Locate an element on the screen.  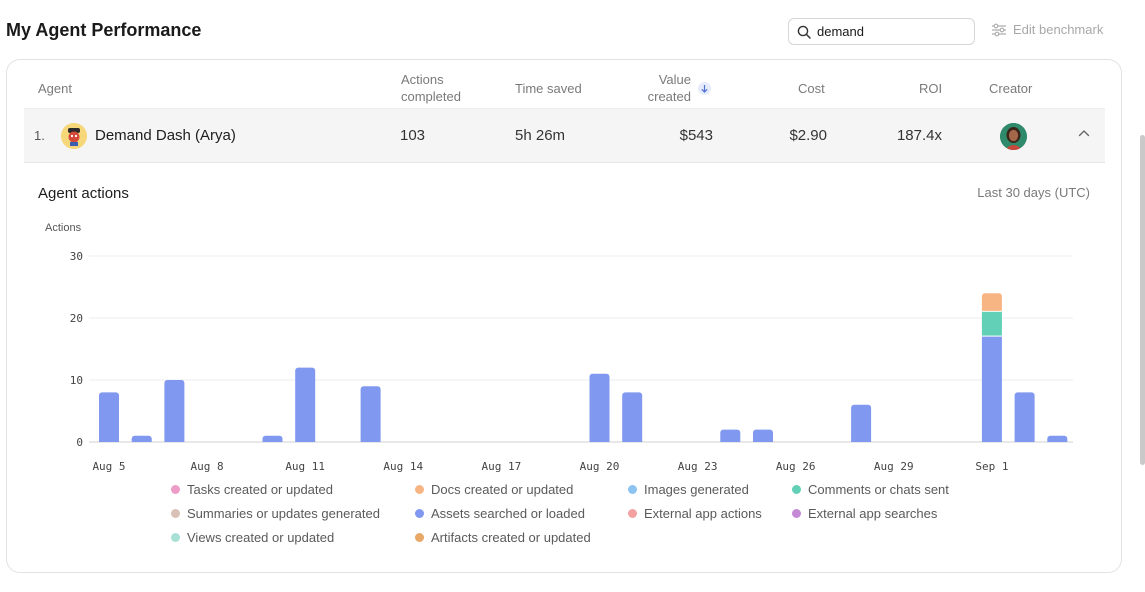
search-icon is located at coordinates (804, 32).